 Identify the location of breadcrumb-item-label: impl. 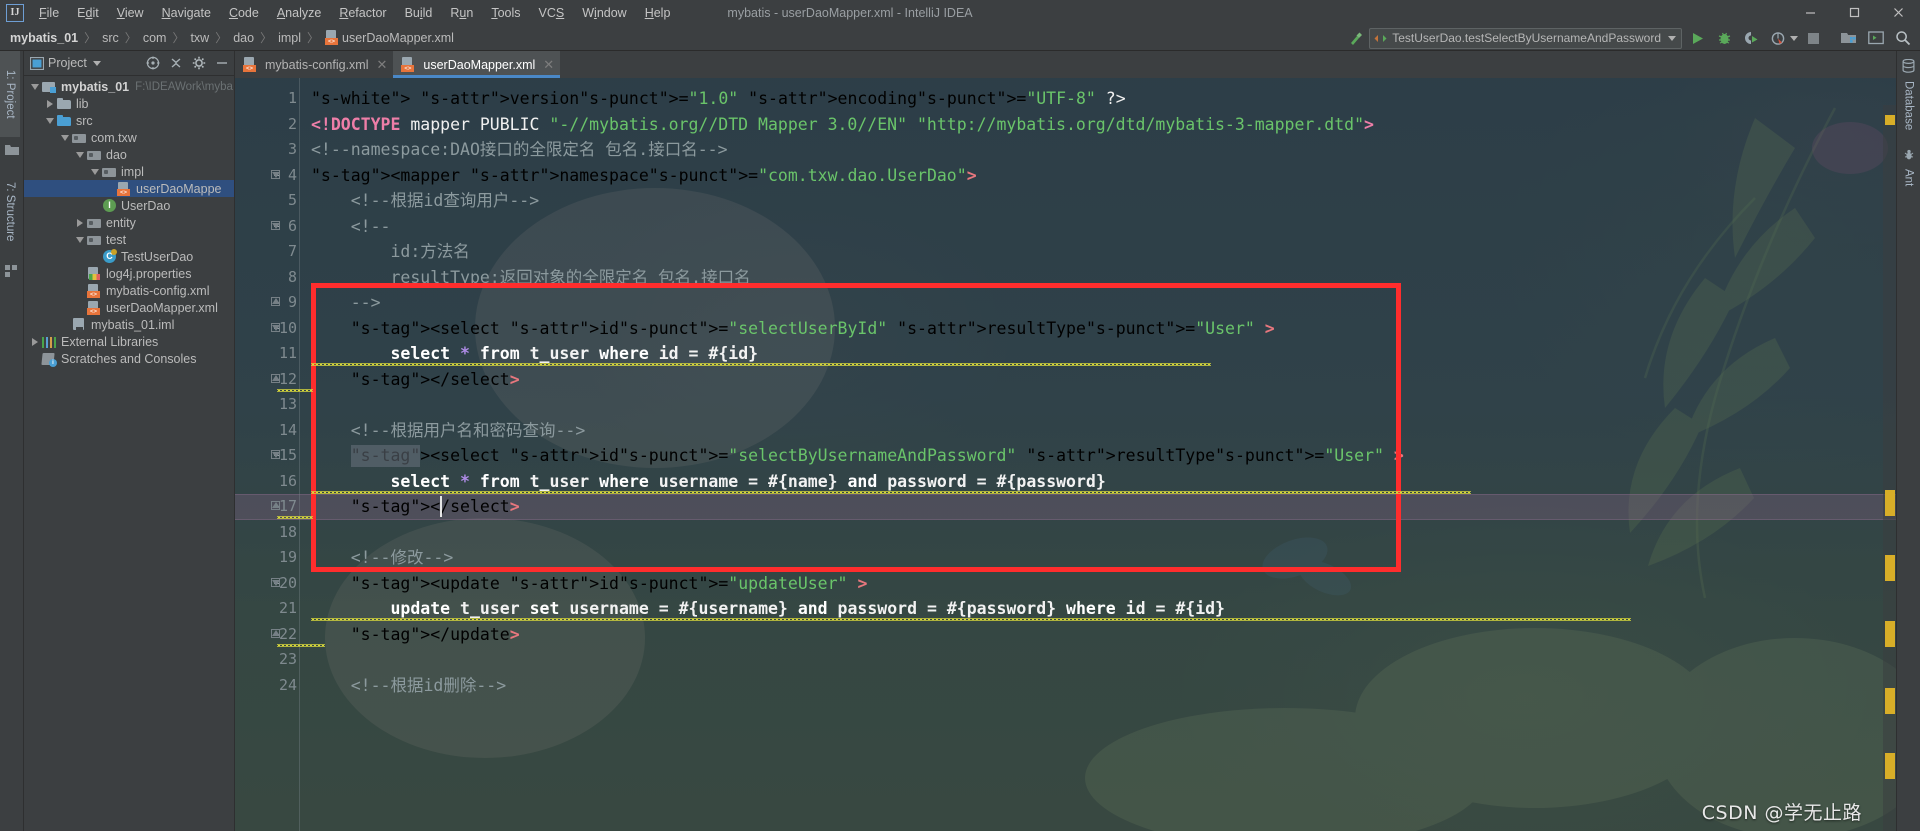
(290, 37).